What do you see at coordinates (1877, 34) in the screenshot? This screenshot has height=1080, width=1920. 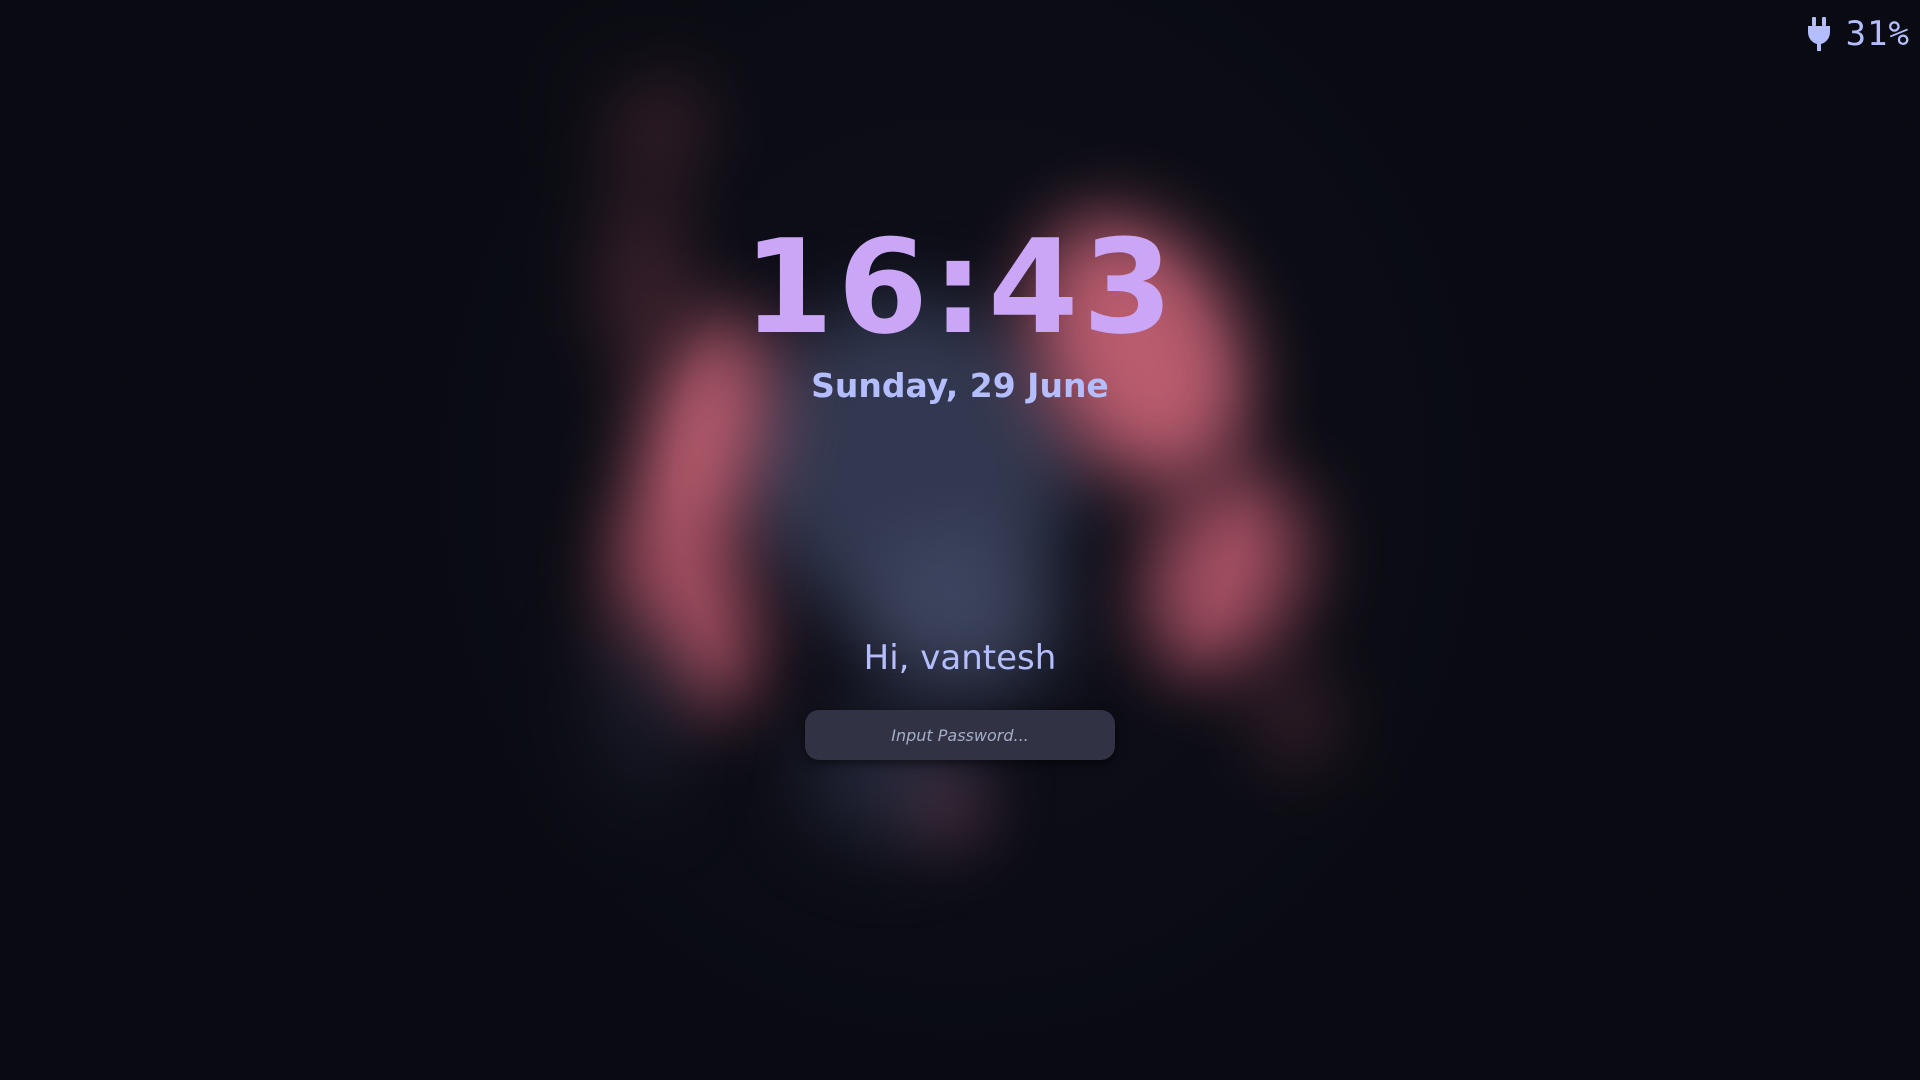 I see `battery-percentage: 31%` at bounding box center [1877, 34].